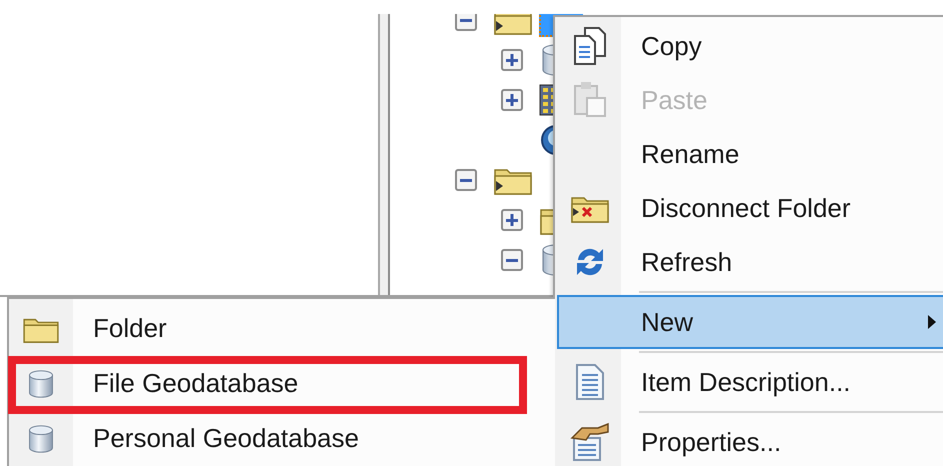  I want to click on menu-item: Copy, so click(750, 46).